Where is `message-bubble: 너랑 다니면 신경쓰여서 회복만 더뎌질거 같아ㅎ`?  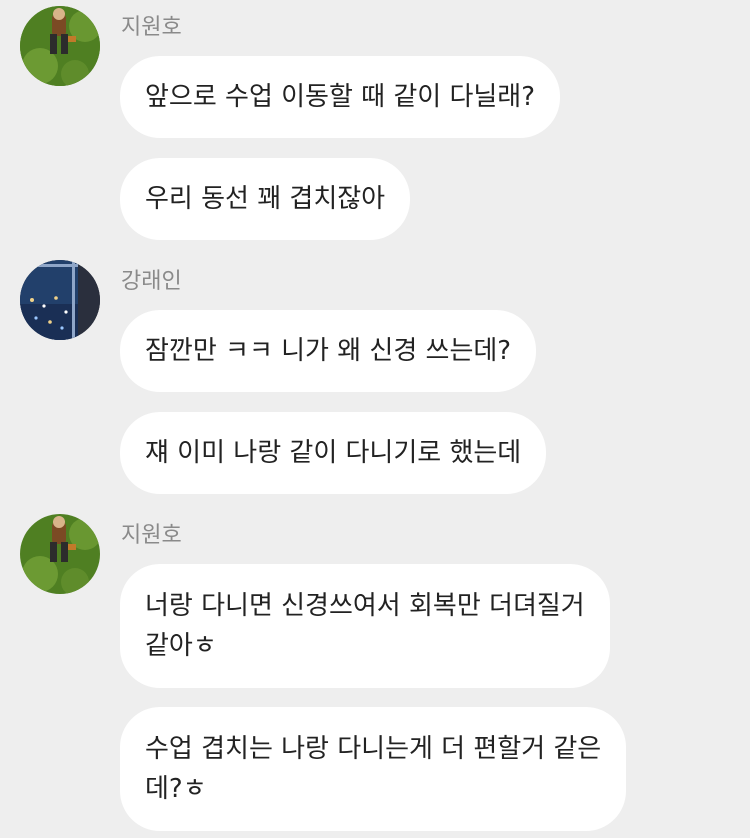 message-bubble: 너랑 다니면 신경쓰여서 회복만 더뎌질거 같아ㅎ is located at coordinates (365, 626).